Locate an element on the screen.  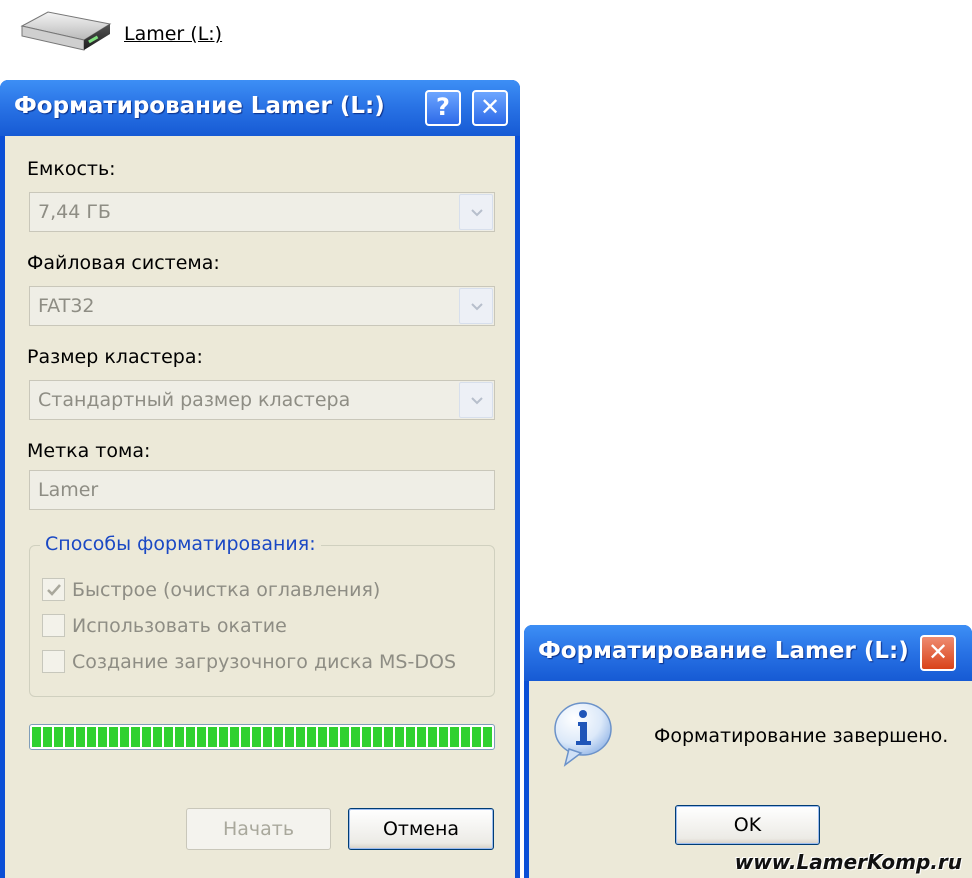
volume-label-value: Lamer is located at coordinates (68, 490).